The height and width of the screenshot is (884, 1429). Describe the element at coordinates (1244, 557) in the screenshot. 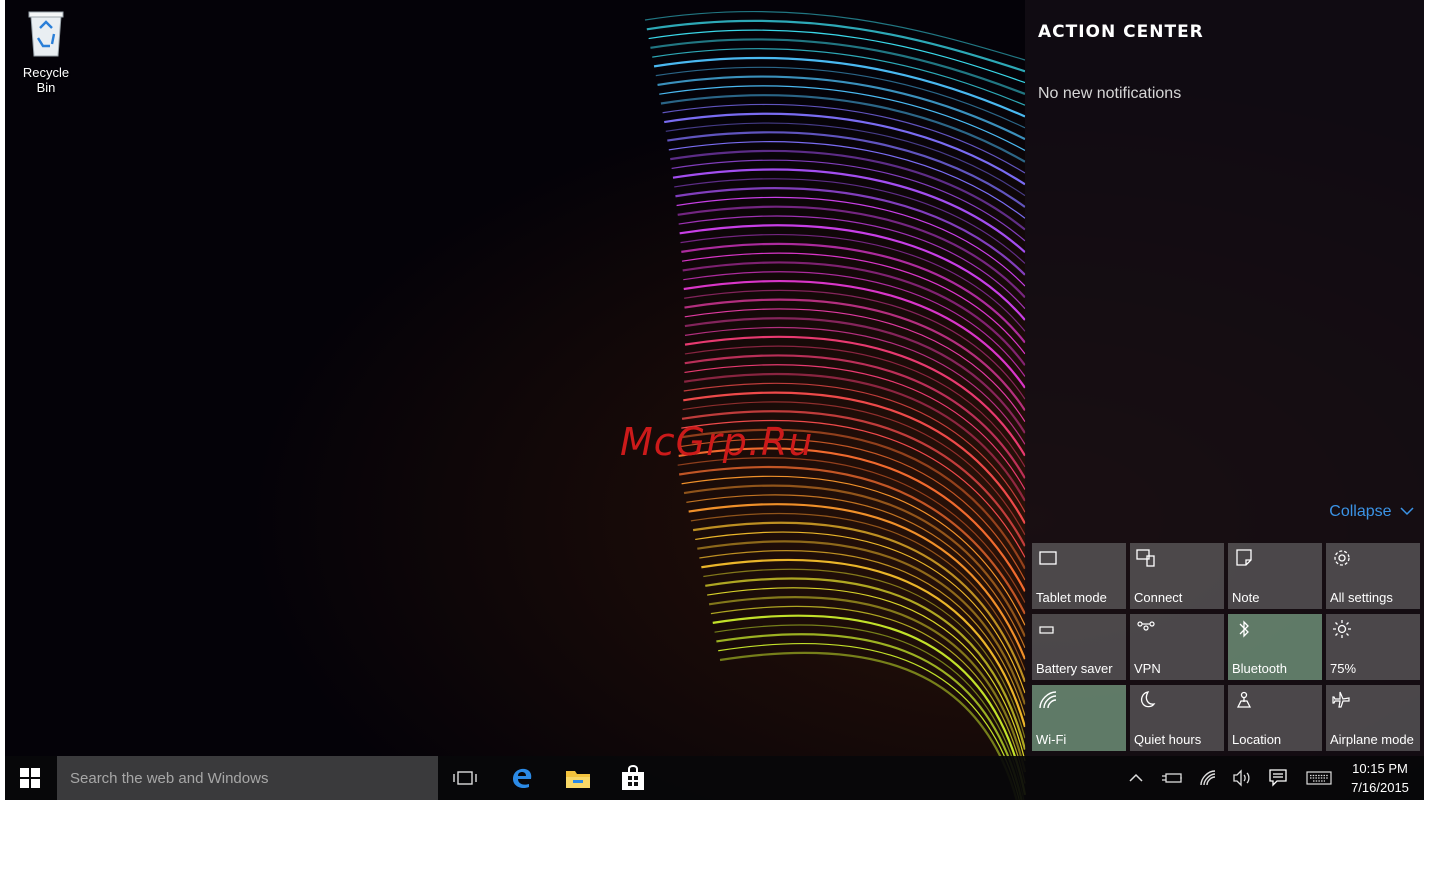

I see `note-icon` at that location.